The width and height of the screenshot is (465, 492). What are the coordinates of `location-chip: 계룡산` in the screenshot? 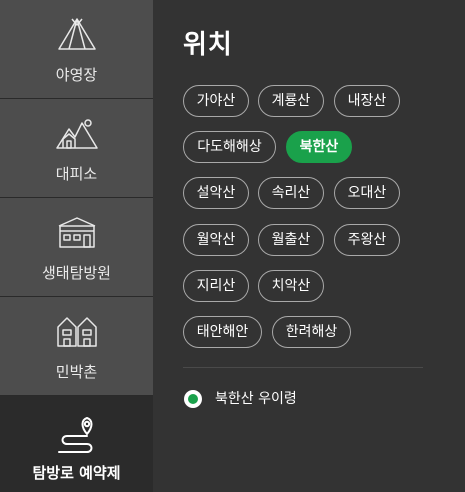 It's located at (291, 101).